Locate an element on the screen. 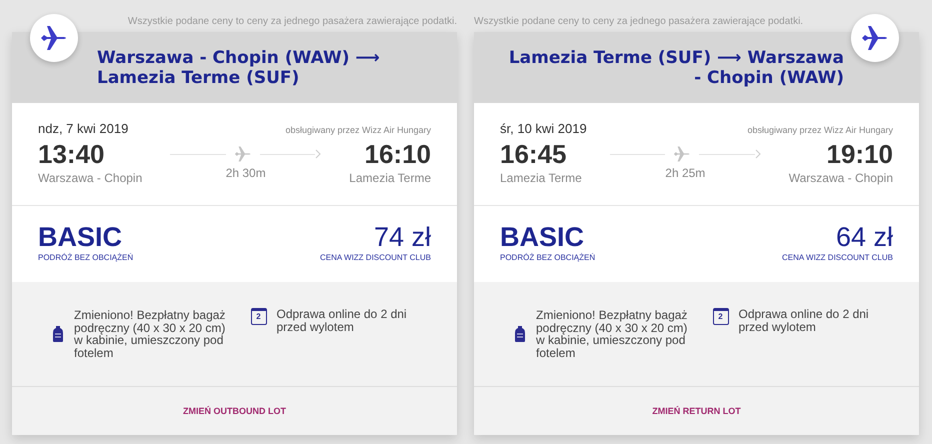 The image size is (932, 444). departure-airport: Warszawa - Chopin is located at coordinates (90, 178).